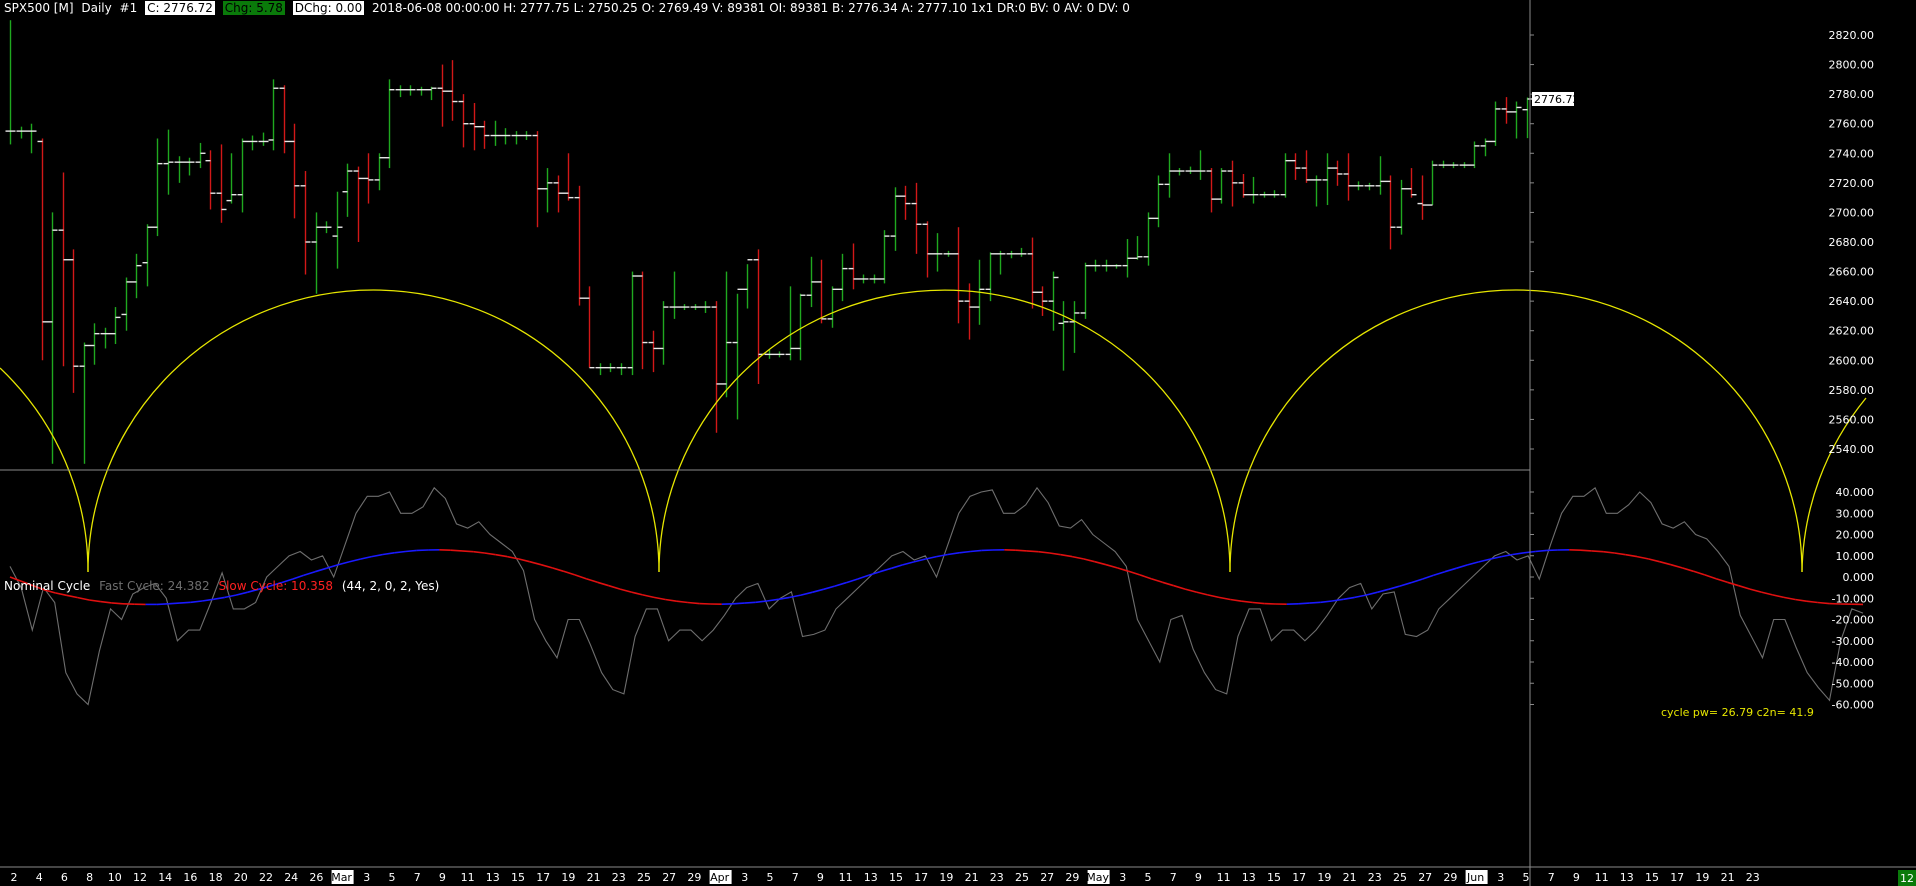 This screenshot has height=886, width=1916. What do you see at coordinates (328, 8) in the screenshot?
I see `dchange-value: DChg: 0.00` at bounding box center [328, 8].